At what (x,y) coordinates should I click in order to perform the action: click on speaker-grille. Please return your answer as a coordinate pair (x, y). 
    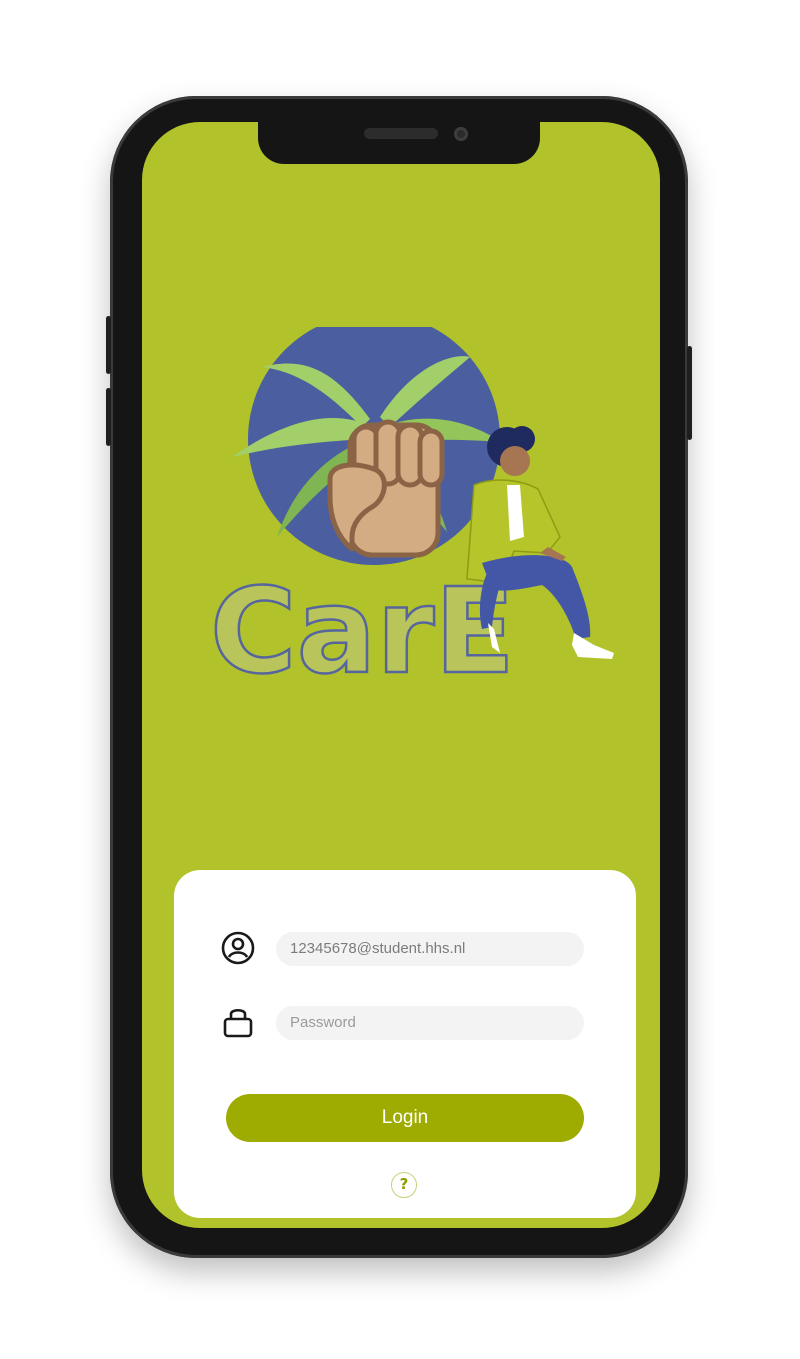
    Looking at the image, I should click on (401, 133).